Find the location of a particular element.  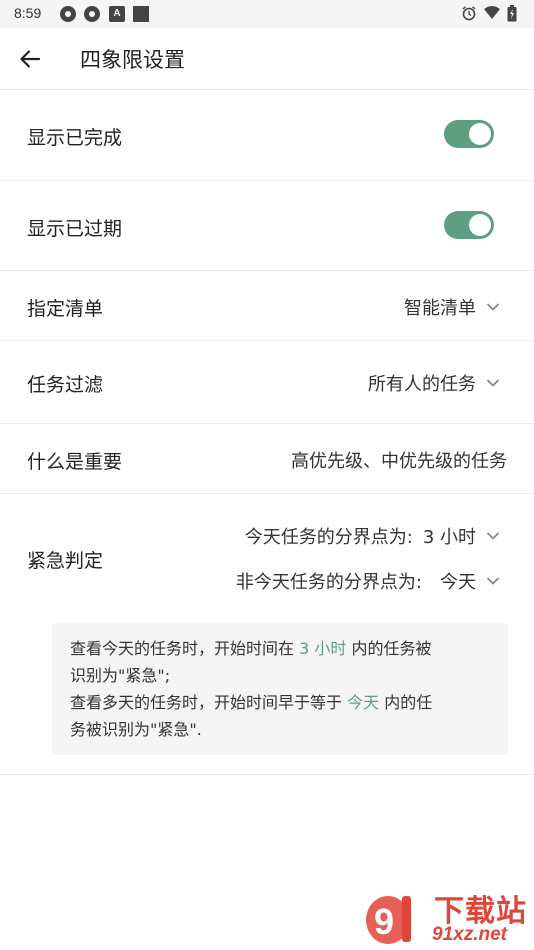

status-time: 8:59 is located at coordinates (28, 13).